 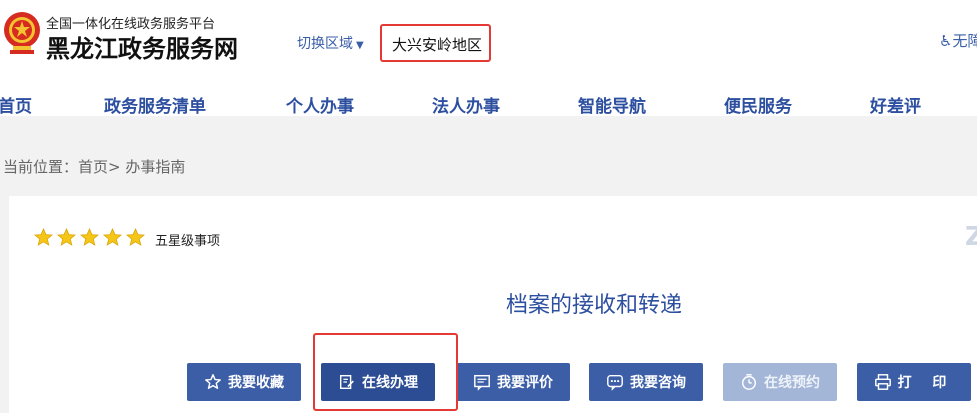 I want to click on star-outline-icon, so click(x=213, y=382).